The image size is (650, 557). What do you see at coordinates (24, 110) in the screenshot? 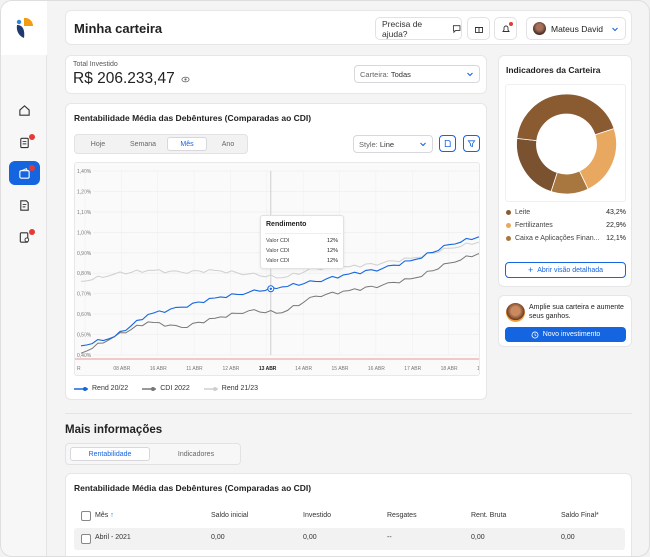
I see `nav-home` at bounding box center [24, 110].